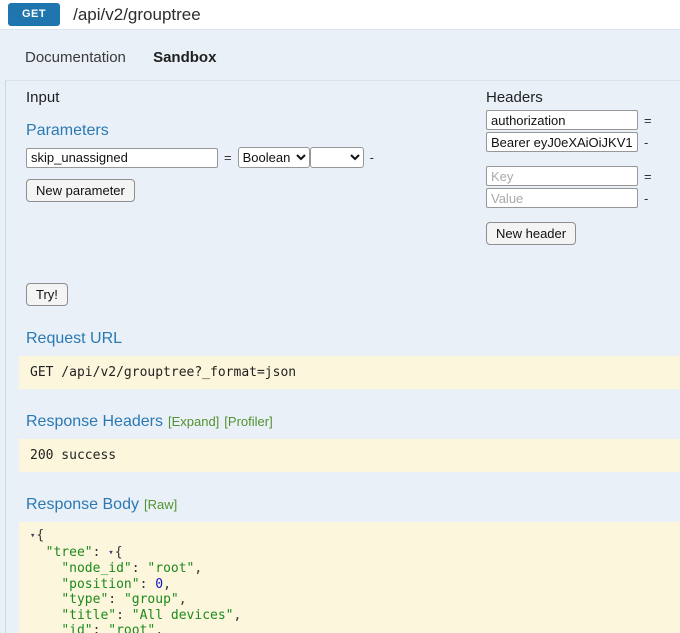  What do you see at coordinates (531, 233) in the screenshot?
I see `new-header-button: New header` at bounding box center [531, 233].